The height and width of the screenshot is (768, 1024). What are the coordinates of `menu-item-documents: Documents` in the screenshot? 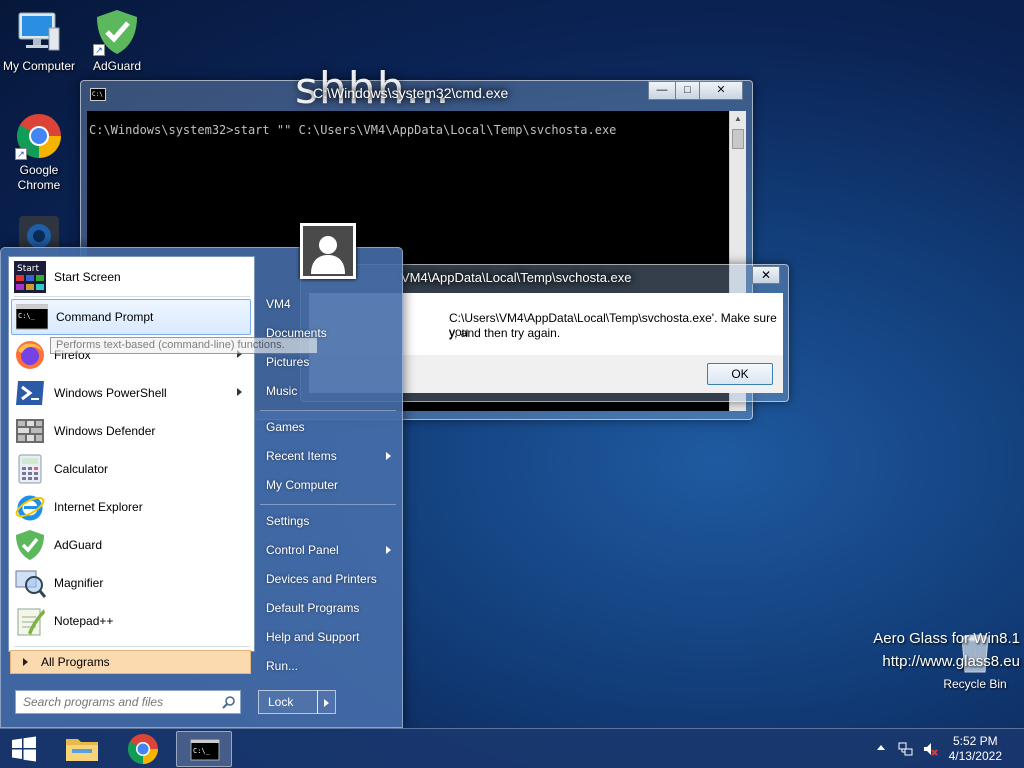 It's located at (327, 333).